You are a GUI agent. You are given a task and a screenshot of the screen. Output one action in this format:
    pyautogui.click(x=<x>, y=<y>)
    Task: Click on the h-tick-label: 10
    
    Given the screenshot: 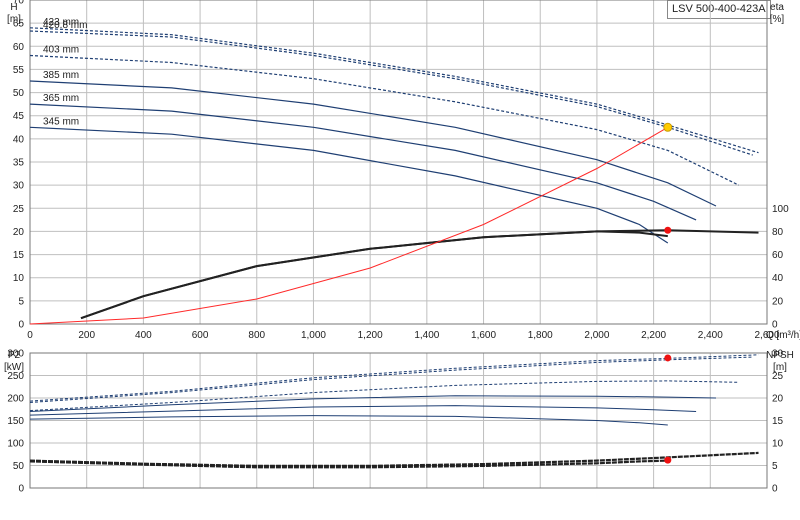 What is the action you would take?
    pyautogui.click(x=19, y=278)
    